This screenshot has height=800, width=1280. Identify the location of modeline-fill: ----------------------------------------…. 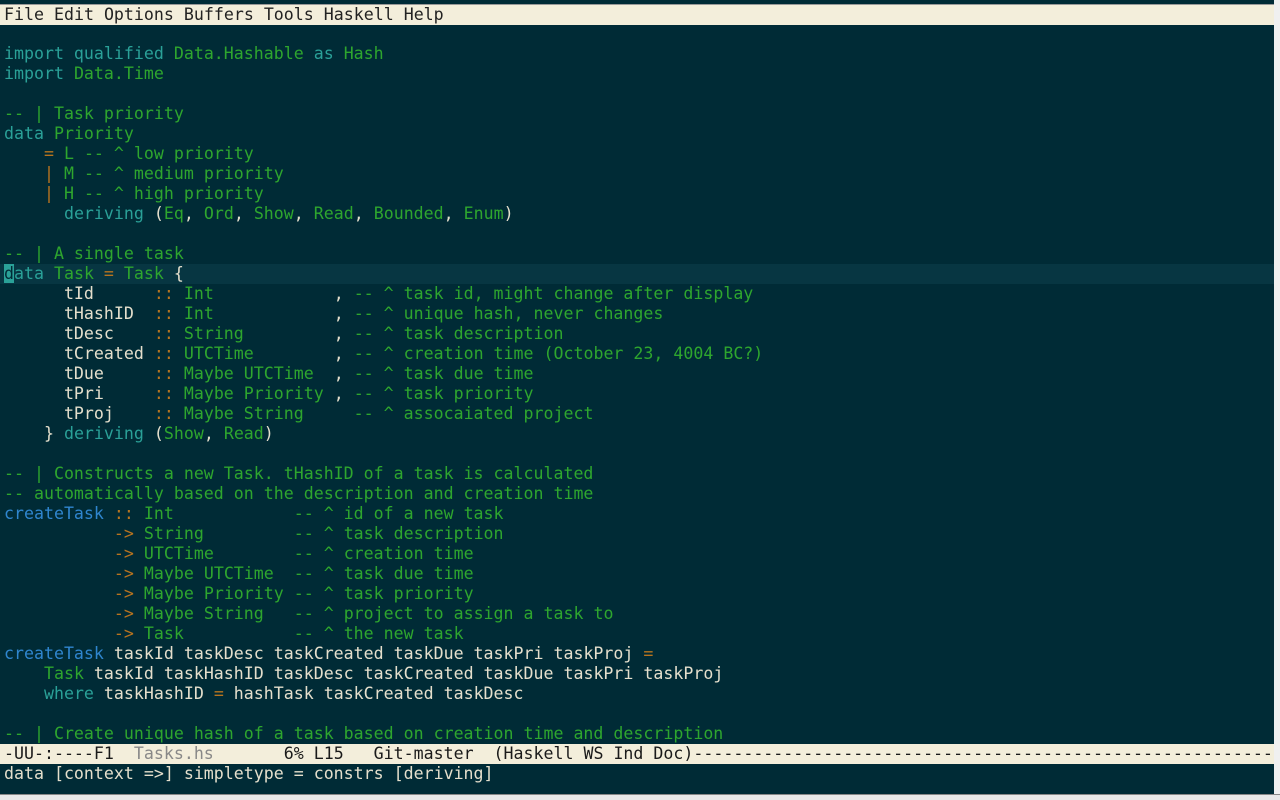
(983, 753).